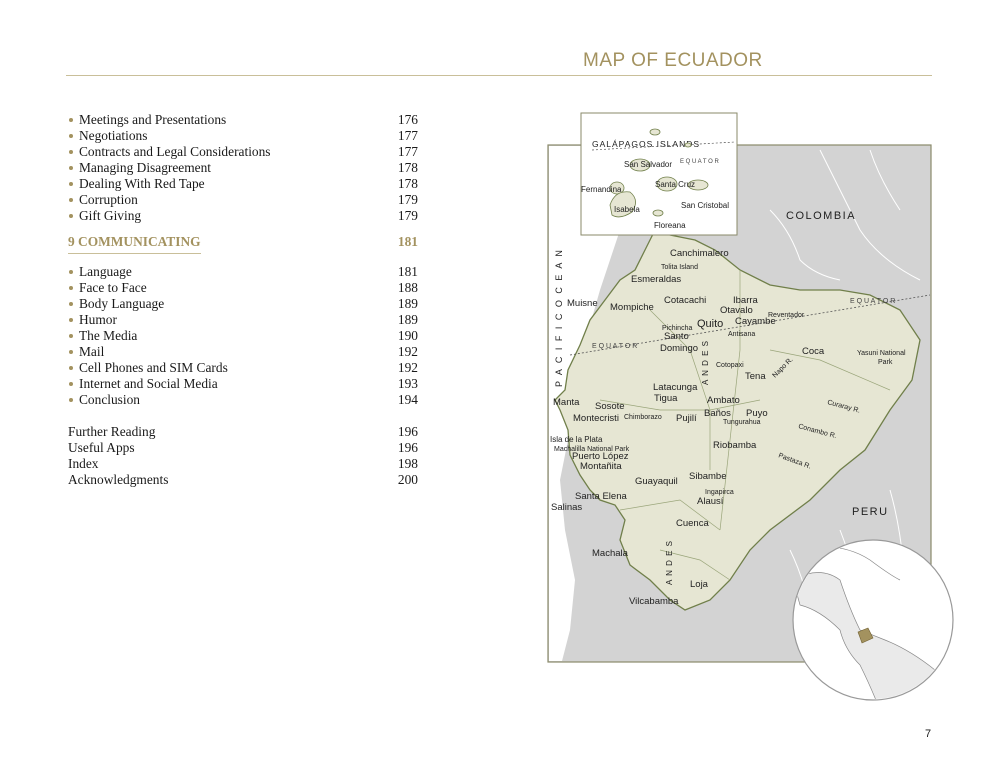 The width and height of the screenshot is (1000, 773). Describe the element at coordinates (708, 476) in the screenshot. I see `svg-text: Sibambe` at that location.